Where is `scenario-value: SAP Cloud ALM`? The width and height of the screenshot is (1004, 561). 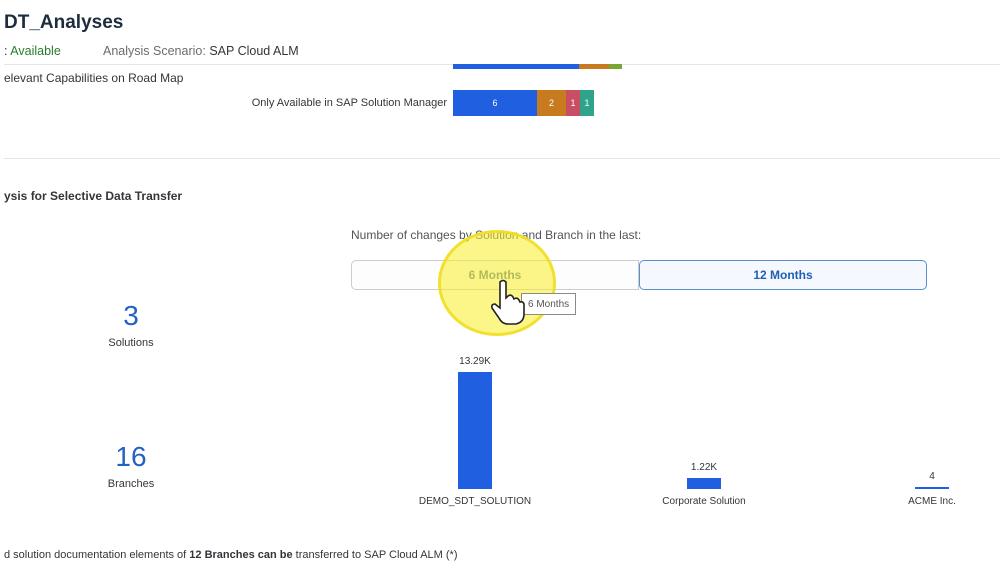 scenario-value: SAP Cloud ALM is located at coordinates (254, 51).